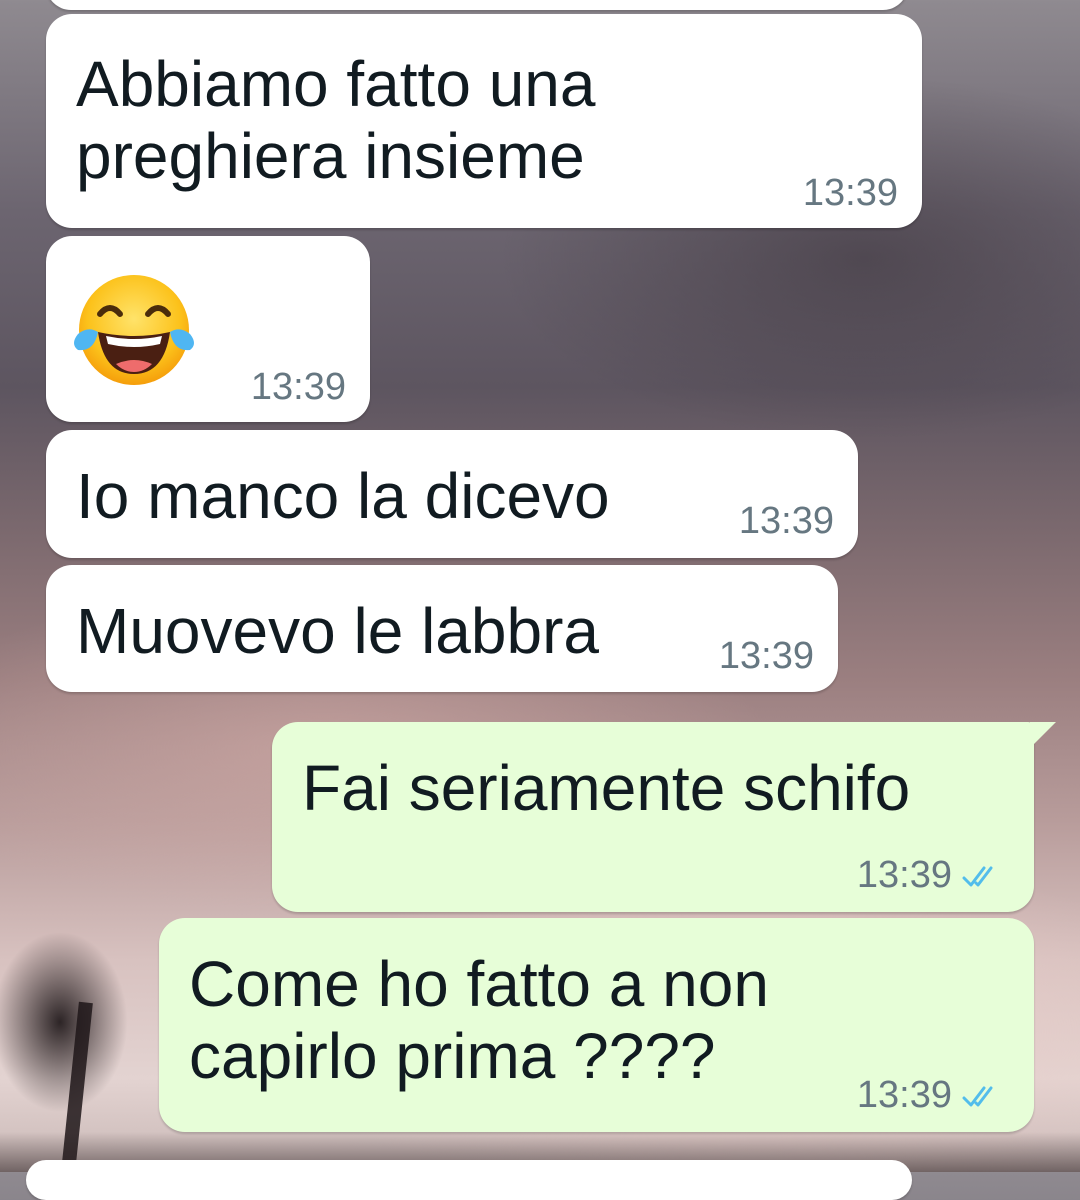 Image resolution: width=1080 pixels, height=1200 pixels. Describe the element at coordinates (606, 788) in the screenshot. I see `message-text: Fai seriamente schifo` at that location.